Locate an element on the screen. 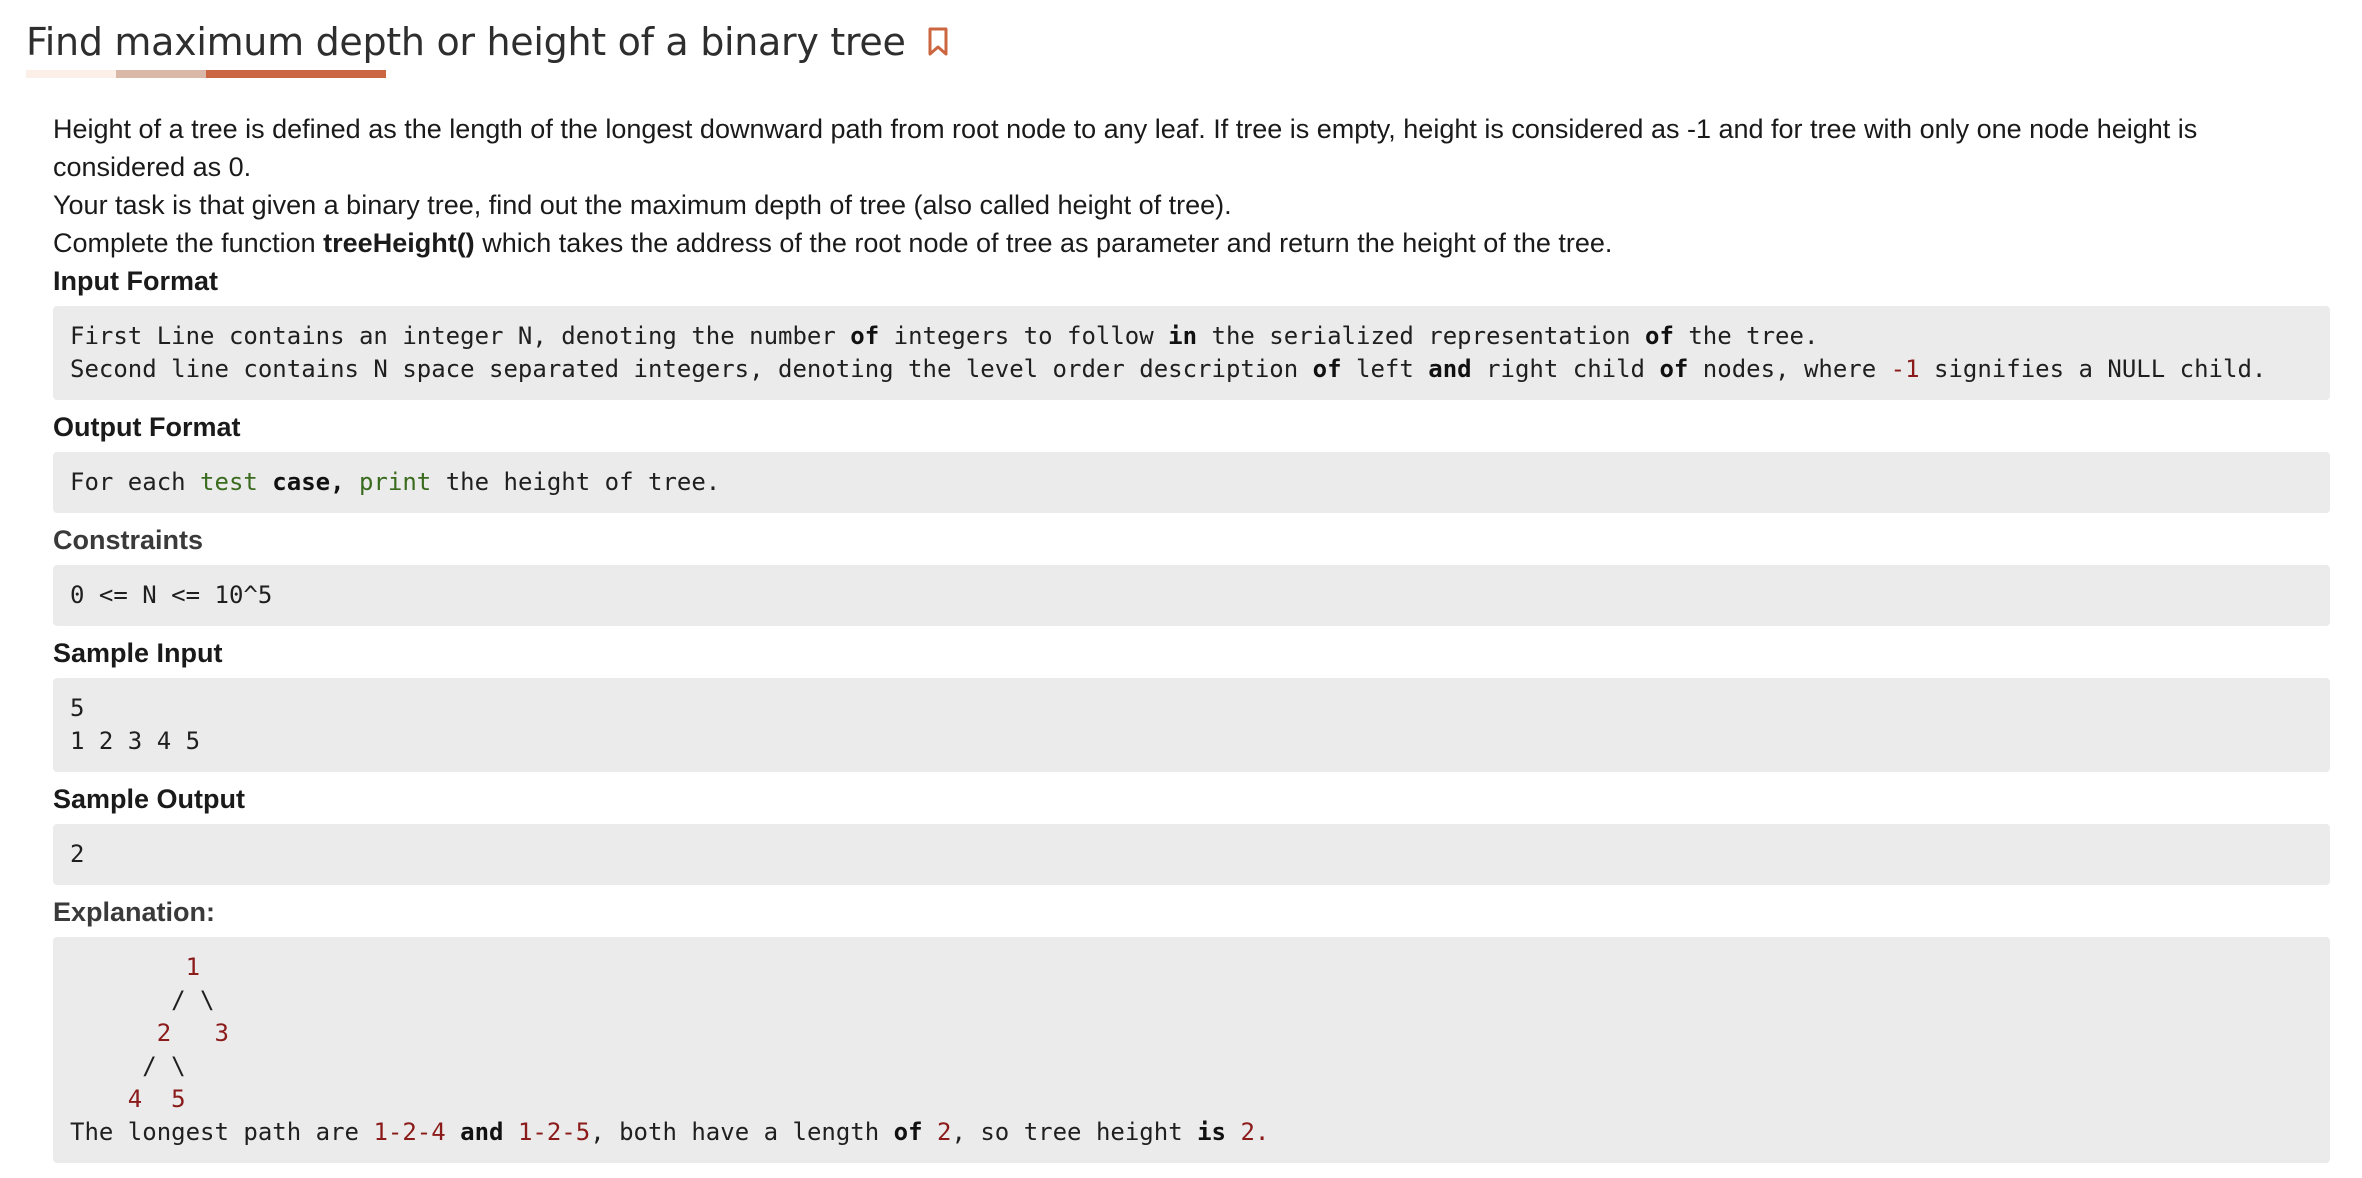  output-format-heading: Output Format is located at coordinates (147, 427).